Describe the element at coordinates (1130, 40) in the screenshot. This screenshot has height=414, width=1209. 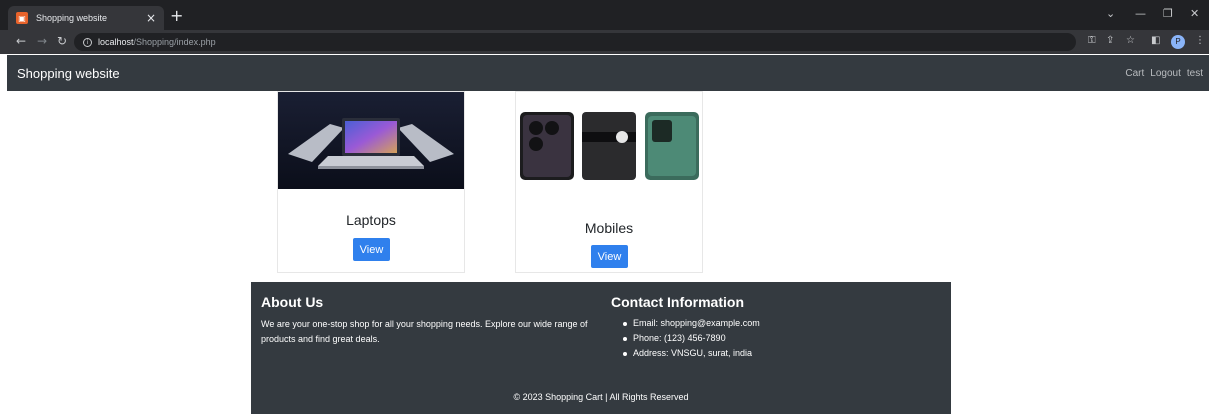
I see `star-icon: ☆` at that location.